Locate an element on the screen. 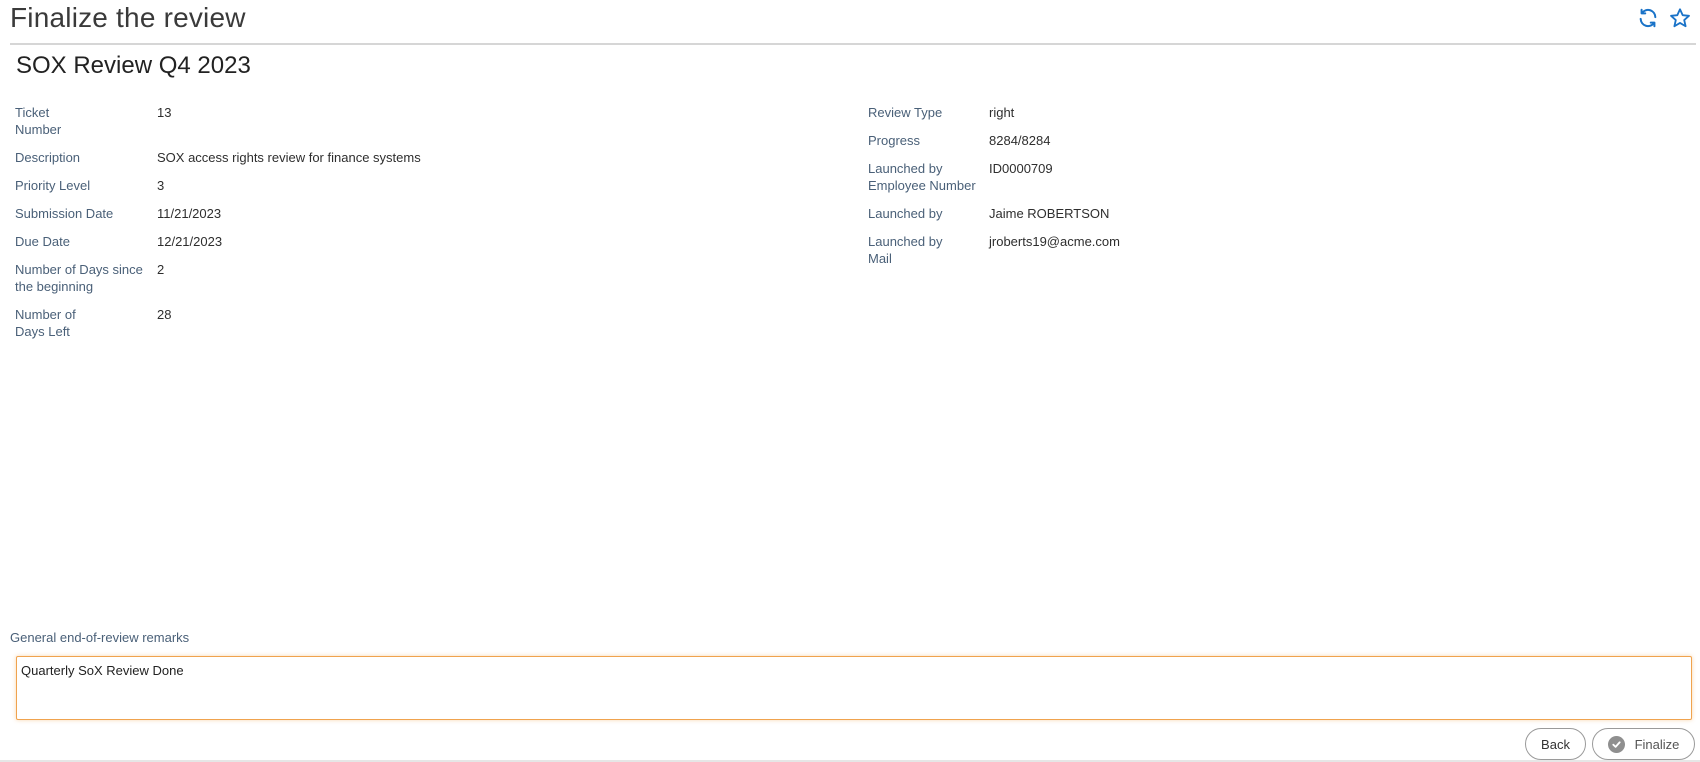 This screenshot has width=1700, height=762. field-label: Launched by Mail is located at coordinates (905, 250).